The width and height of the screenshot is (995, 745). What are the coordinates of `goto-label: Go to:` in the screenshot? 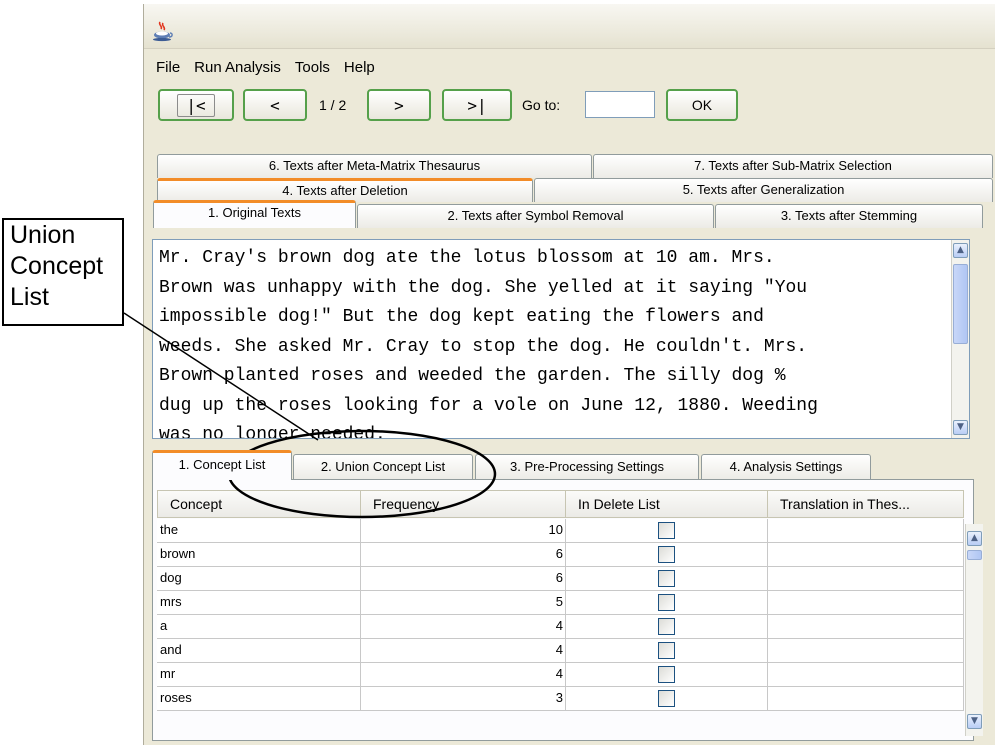 It's located at (541, 105).